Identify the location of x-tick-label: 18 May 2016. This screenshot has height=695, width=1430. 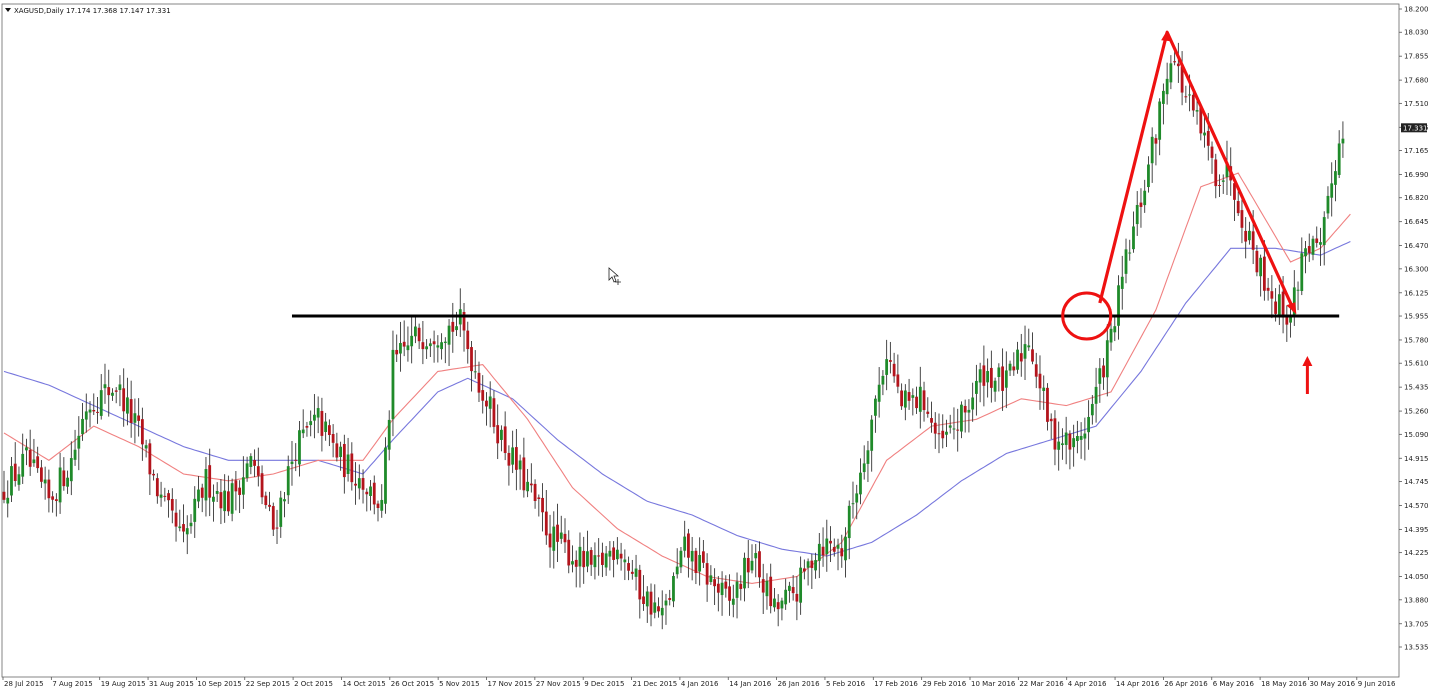
(1284, 684).